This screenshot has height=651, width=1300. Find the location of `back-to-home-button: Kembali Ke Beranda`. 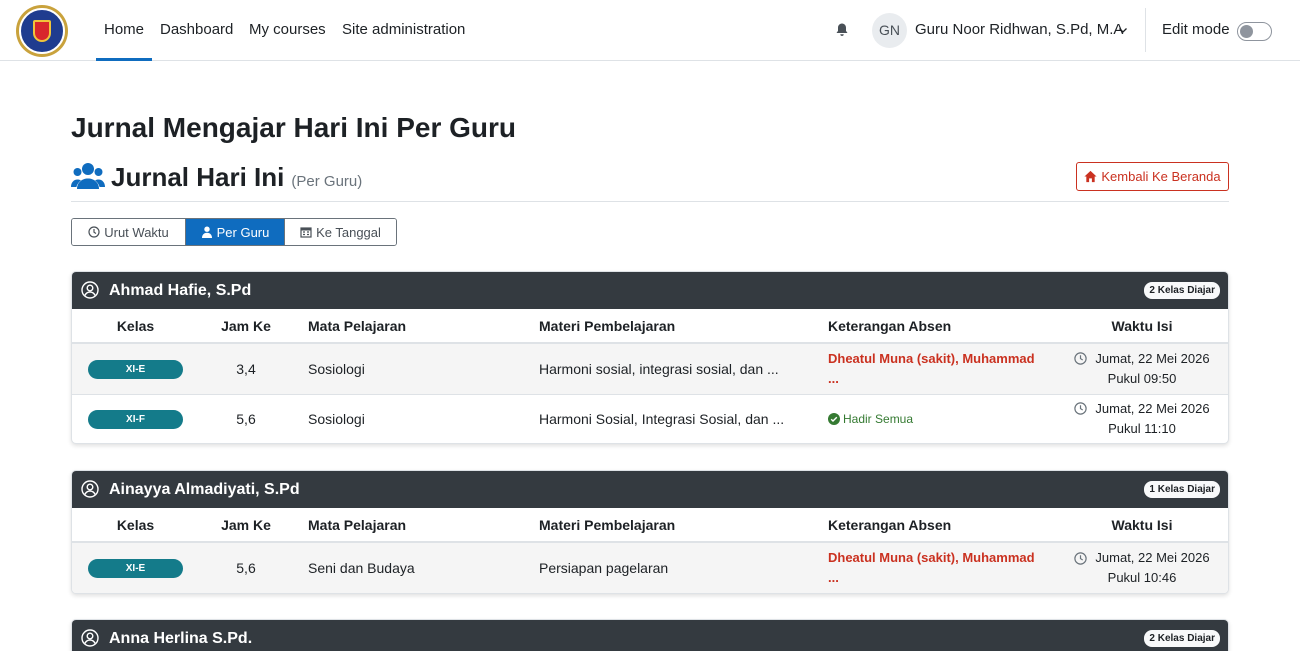

back-to-home-button: Kembali Ke Beranda is located at coordinates (1152, 176).